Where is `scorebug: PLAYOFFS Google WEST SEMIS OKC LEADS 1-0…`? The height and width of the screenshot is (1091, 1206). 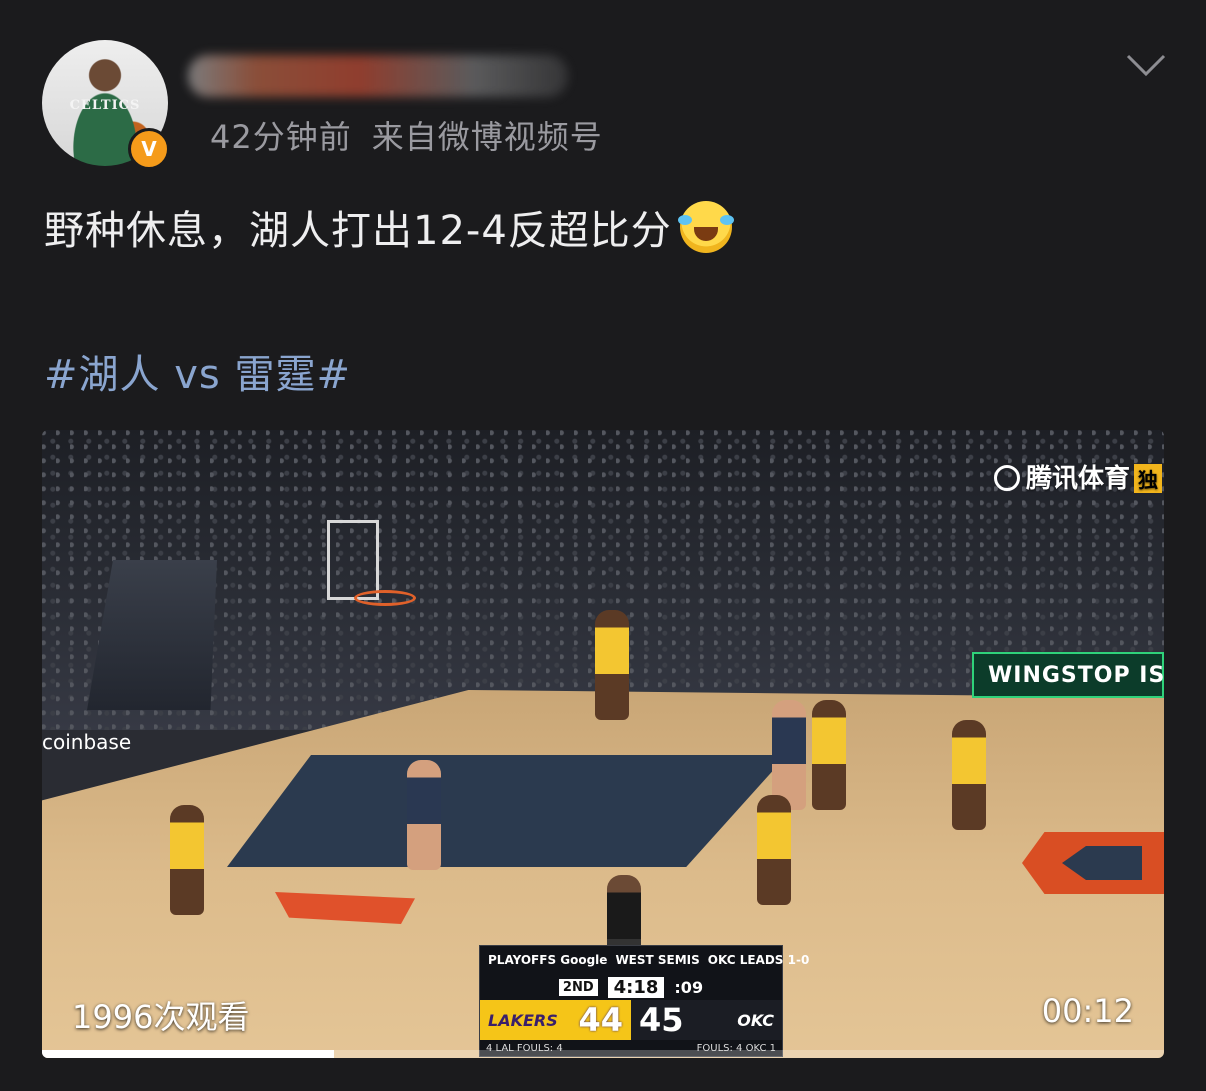
scorebug: PLAYOFFS Google WEST SEMIS OKC LEADS 1-0… is located at coordinates (644, 1001).